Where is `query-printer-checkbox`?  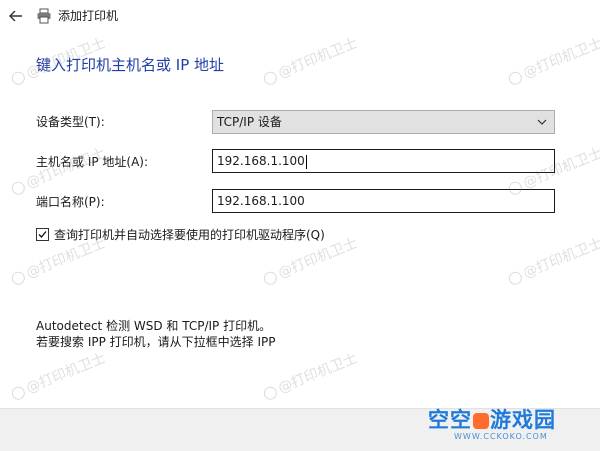
query-printer-checkbox is located at coordinates (42, 234).